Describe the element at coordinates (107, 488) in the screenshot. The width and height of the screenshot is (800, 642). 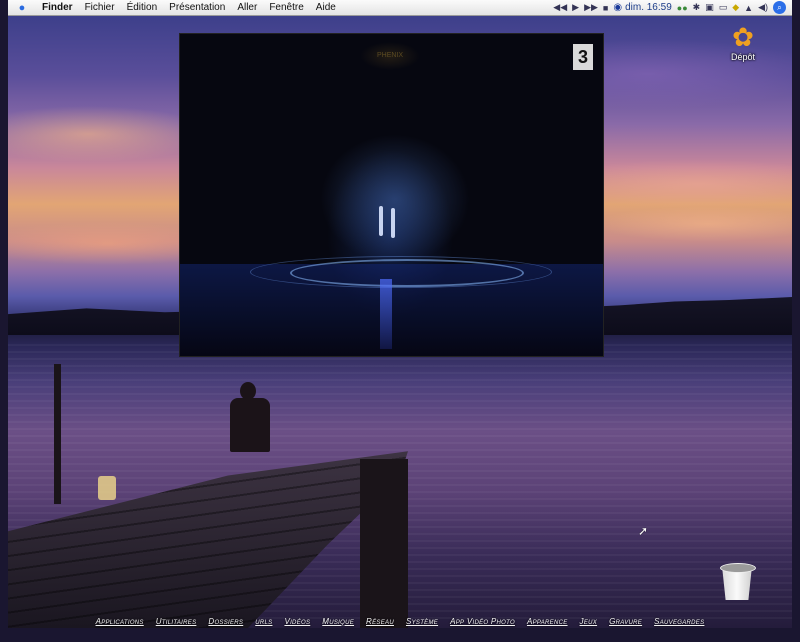
I see `lantern` at that location.